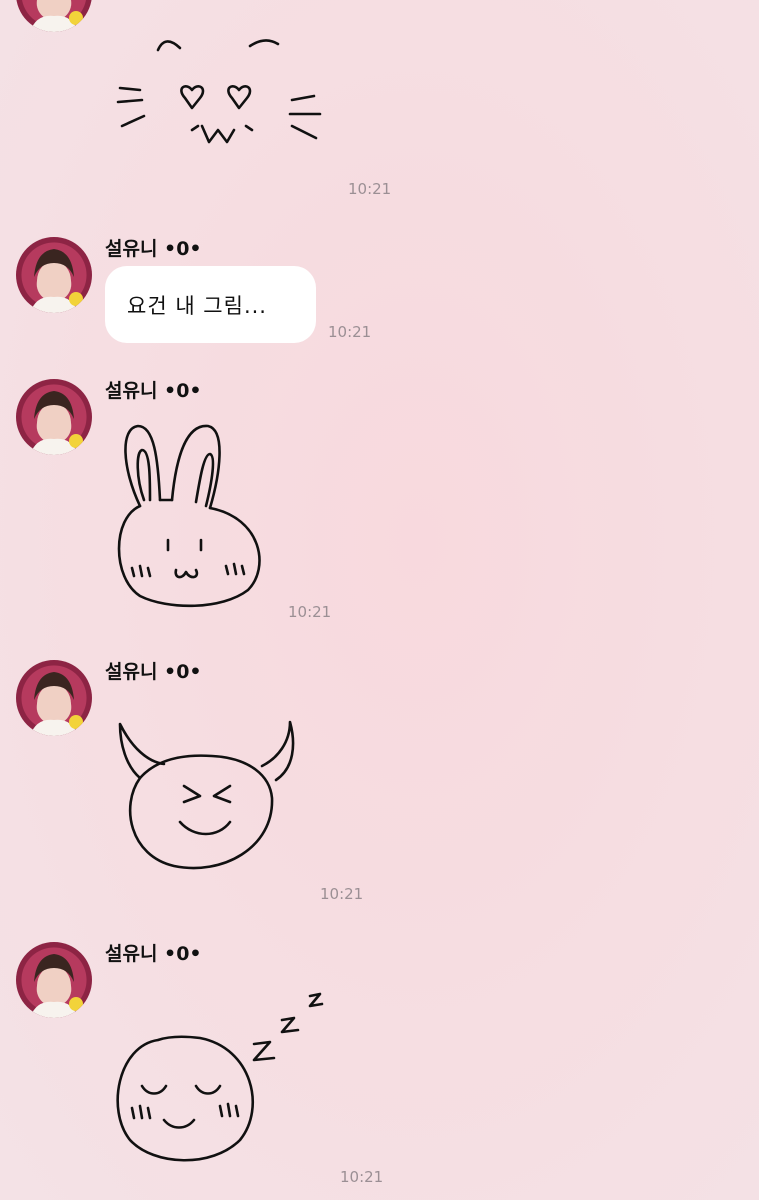 The width and height of the screenshot is (759, 1200). I want to click on bunny-sticker, so click(192, 515).